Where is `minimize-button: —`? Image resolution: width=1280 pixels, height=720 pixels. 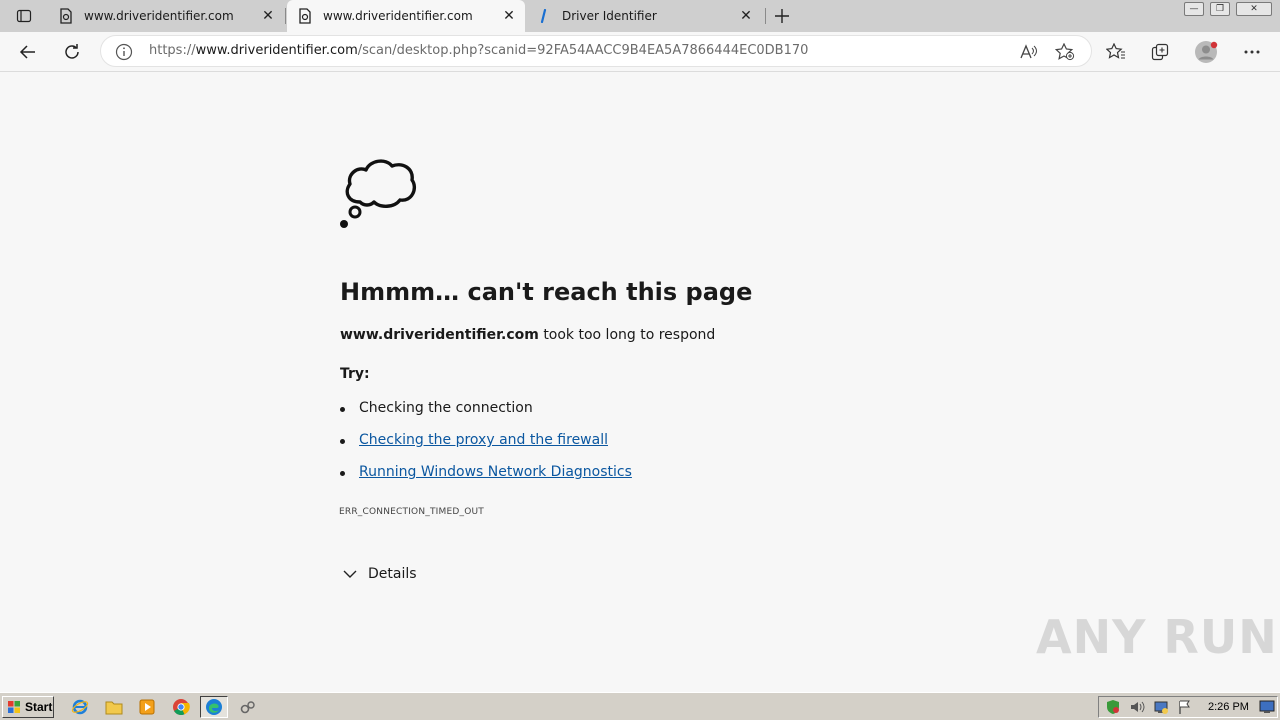 minimize-button: — is located at coordinates (1194, 9).